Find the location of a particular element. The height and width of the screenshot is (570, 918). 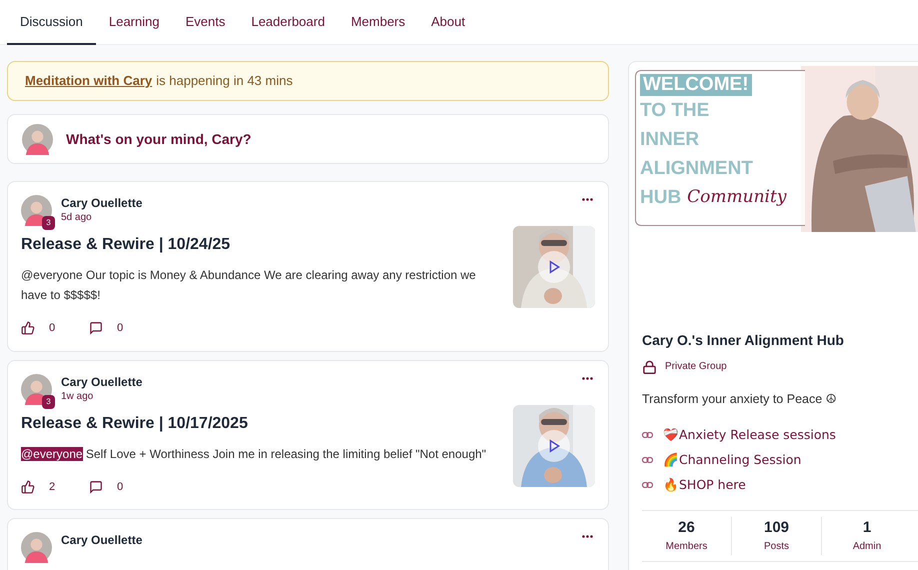

event-link: Meditation with Cary is located at coordinates (88, 81).